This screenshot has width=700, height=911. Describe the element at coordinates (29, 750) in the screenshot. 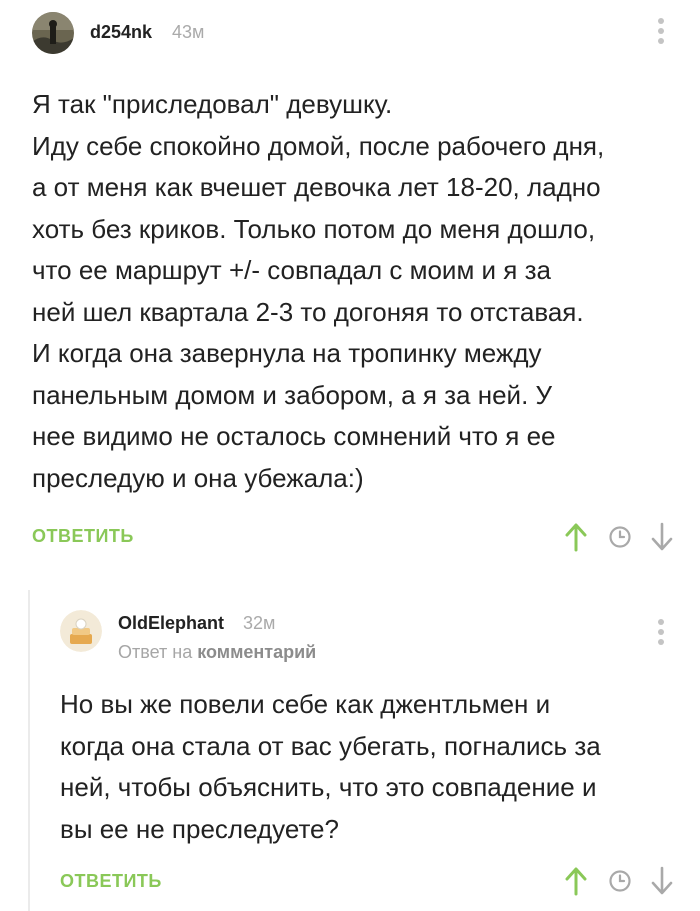

I see `thread-line` at that location.